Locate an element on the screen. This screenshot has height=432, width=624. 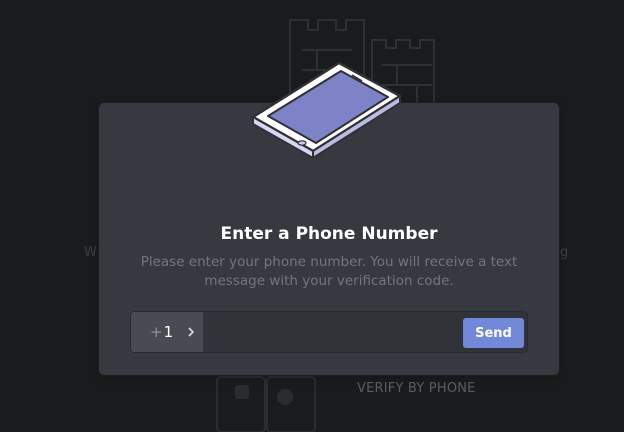
android-icon is located at coordinates (242, 392).